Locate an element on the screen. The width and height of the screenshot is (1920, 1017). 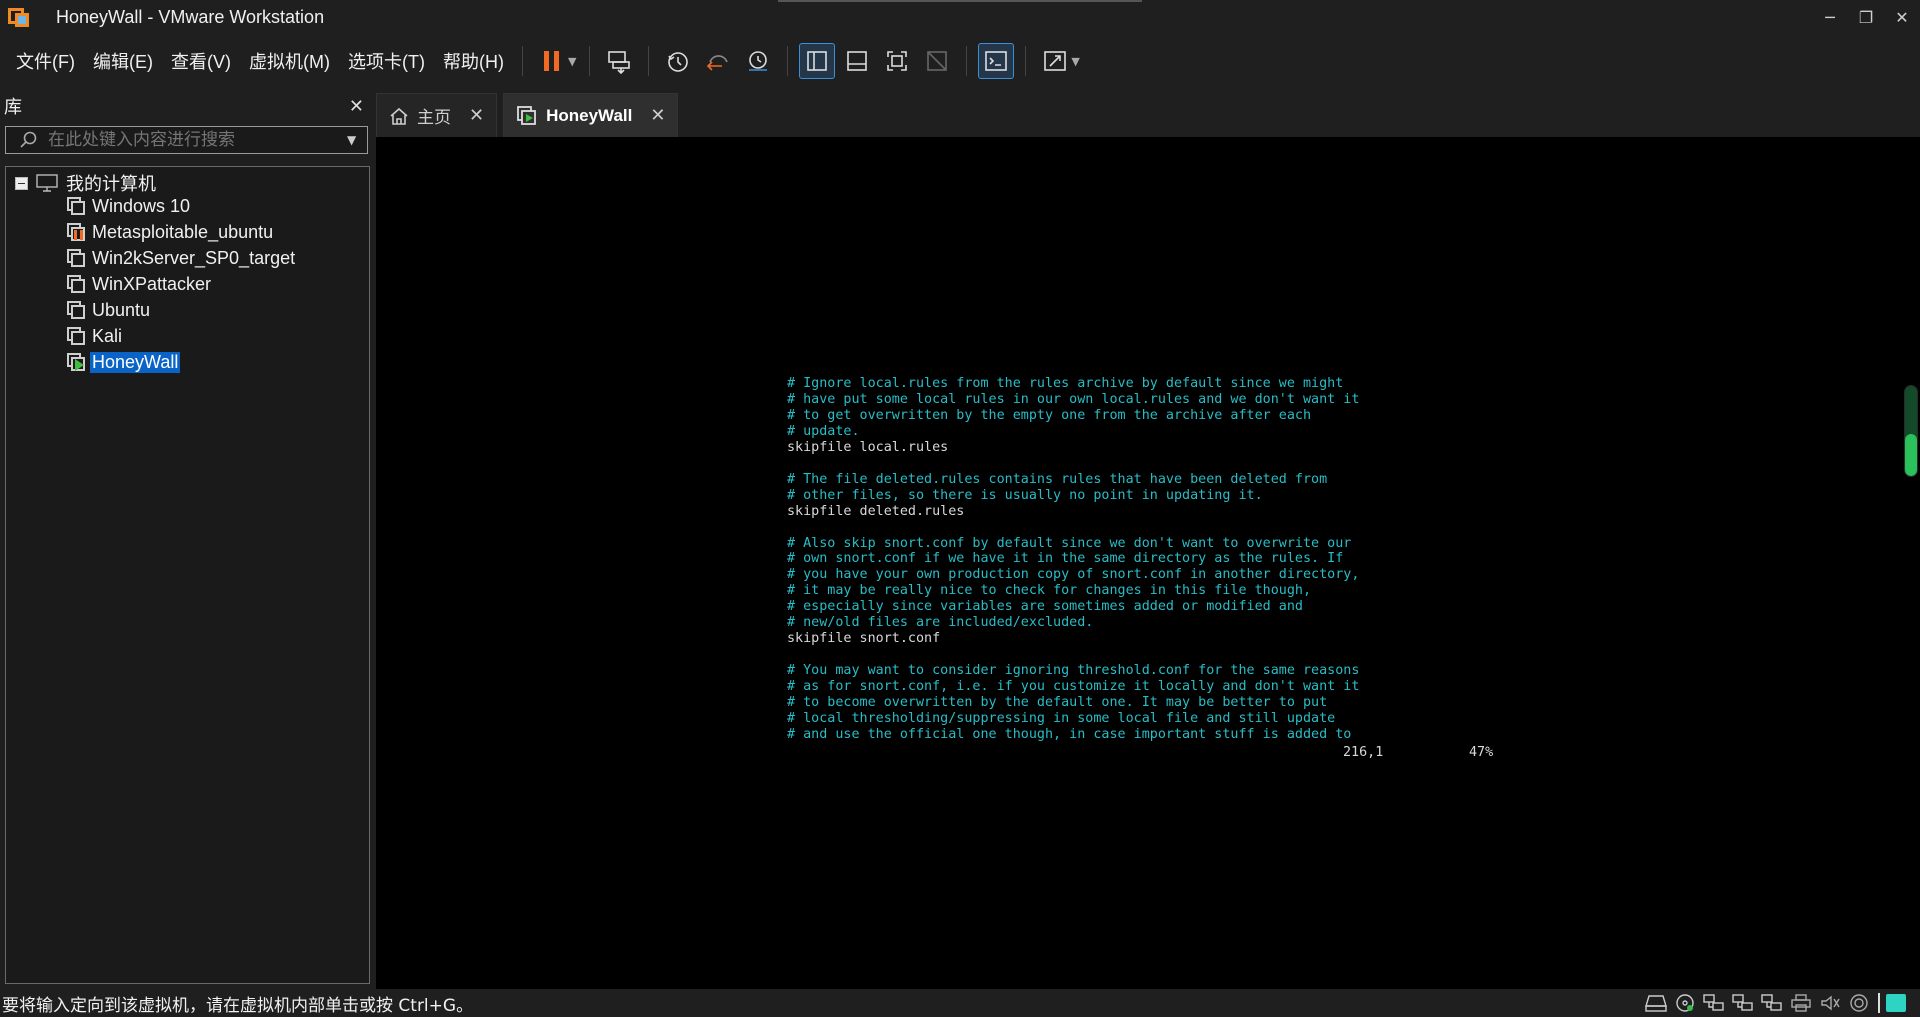
network-adapter-3-icon is located at coordinates (1772, 1003).